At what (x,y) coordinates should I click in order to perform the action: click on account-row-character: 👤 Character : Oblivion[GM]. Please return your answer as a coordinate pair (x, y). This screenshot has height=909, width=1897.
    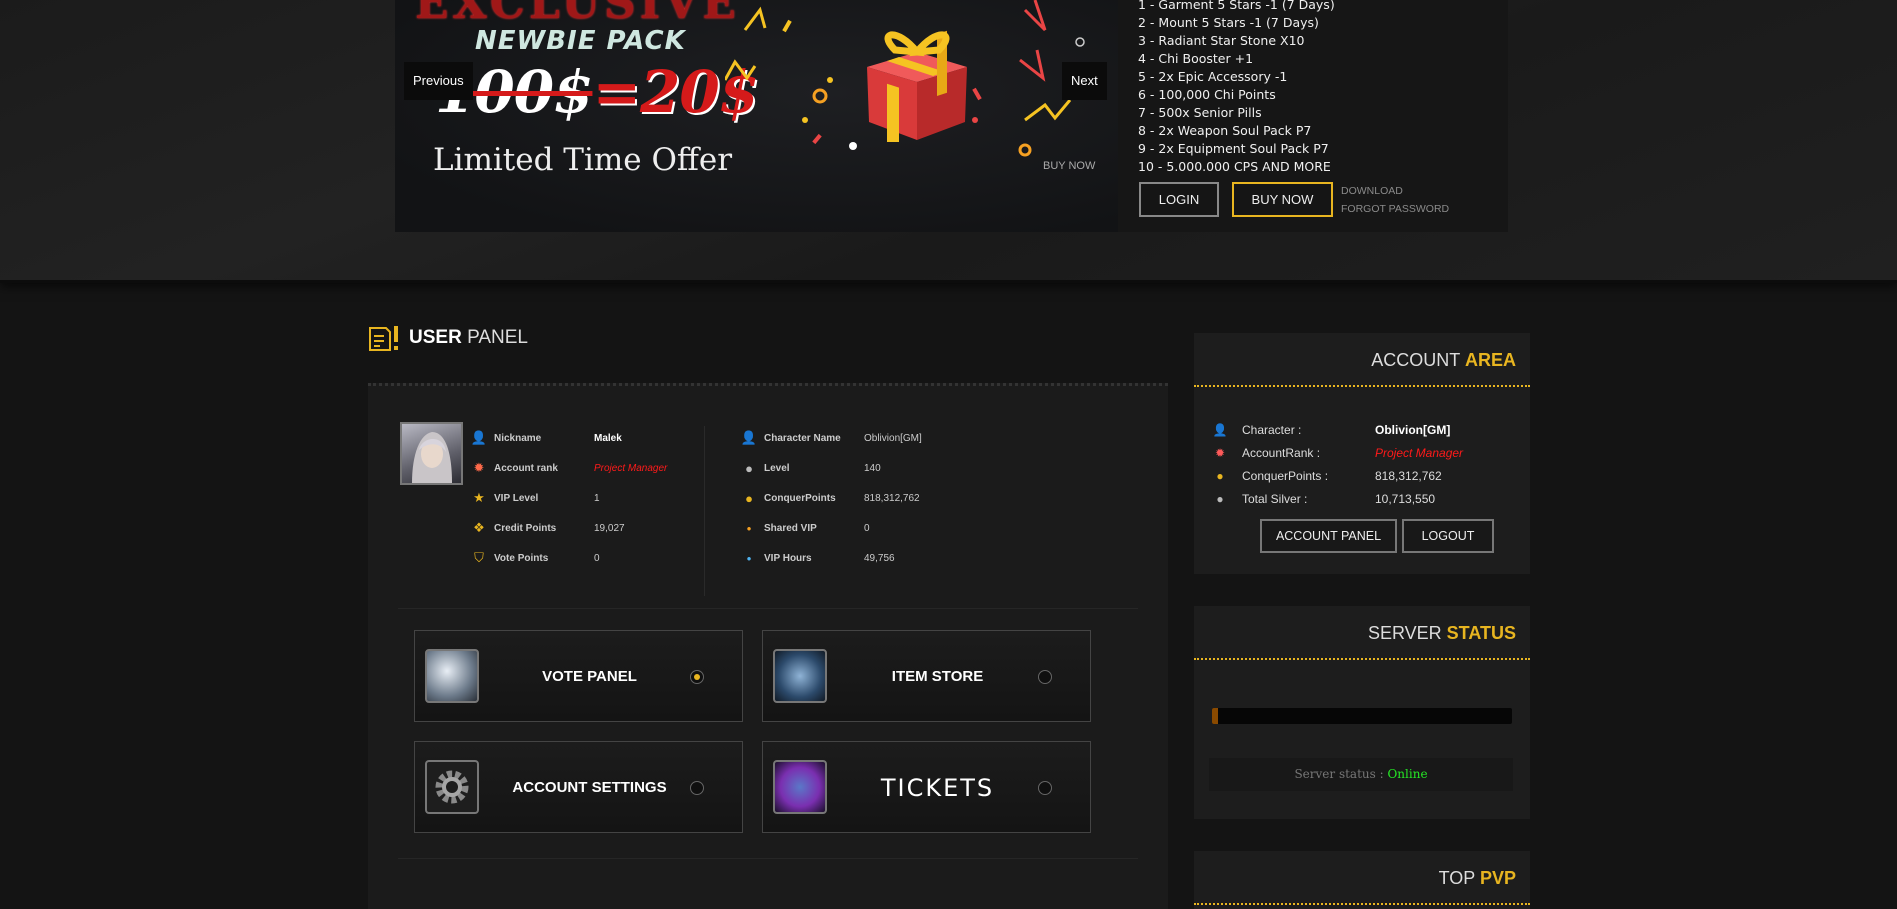
    Looking at the image, I should click on (1360, 429).